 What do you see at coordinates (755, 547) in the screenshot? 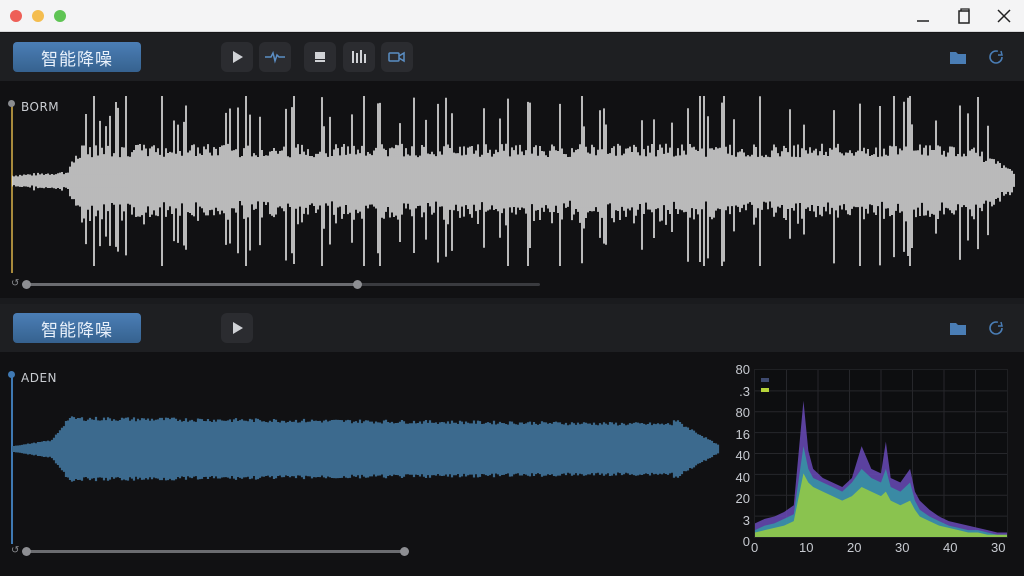
I see `x-tick-label: 0` at bounding box center [755, 547].